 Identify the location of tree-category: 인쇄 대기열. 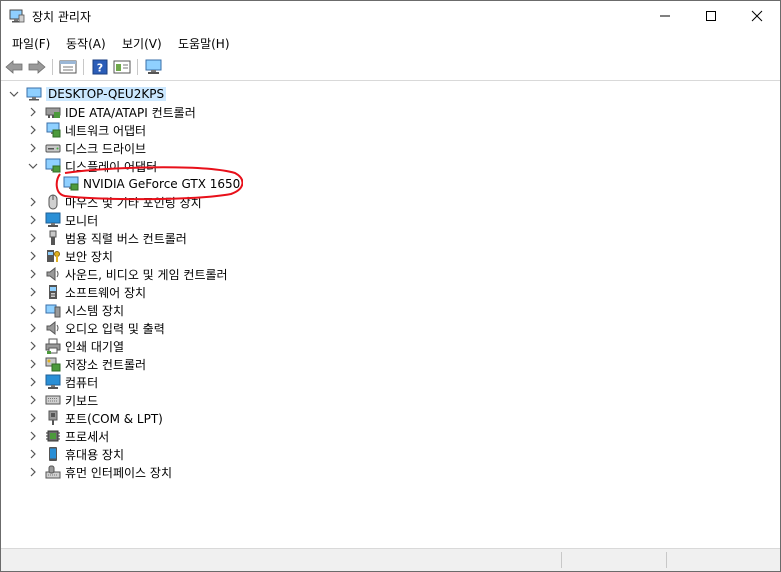
(75, 346).